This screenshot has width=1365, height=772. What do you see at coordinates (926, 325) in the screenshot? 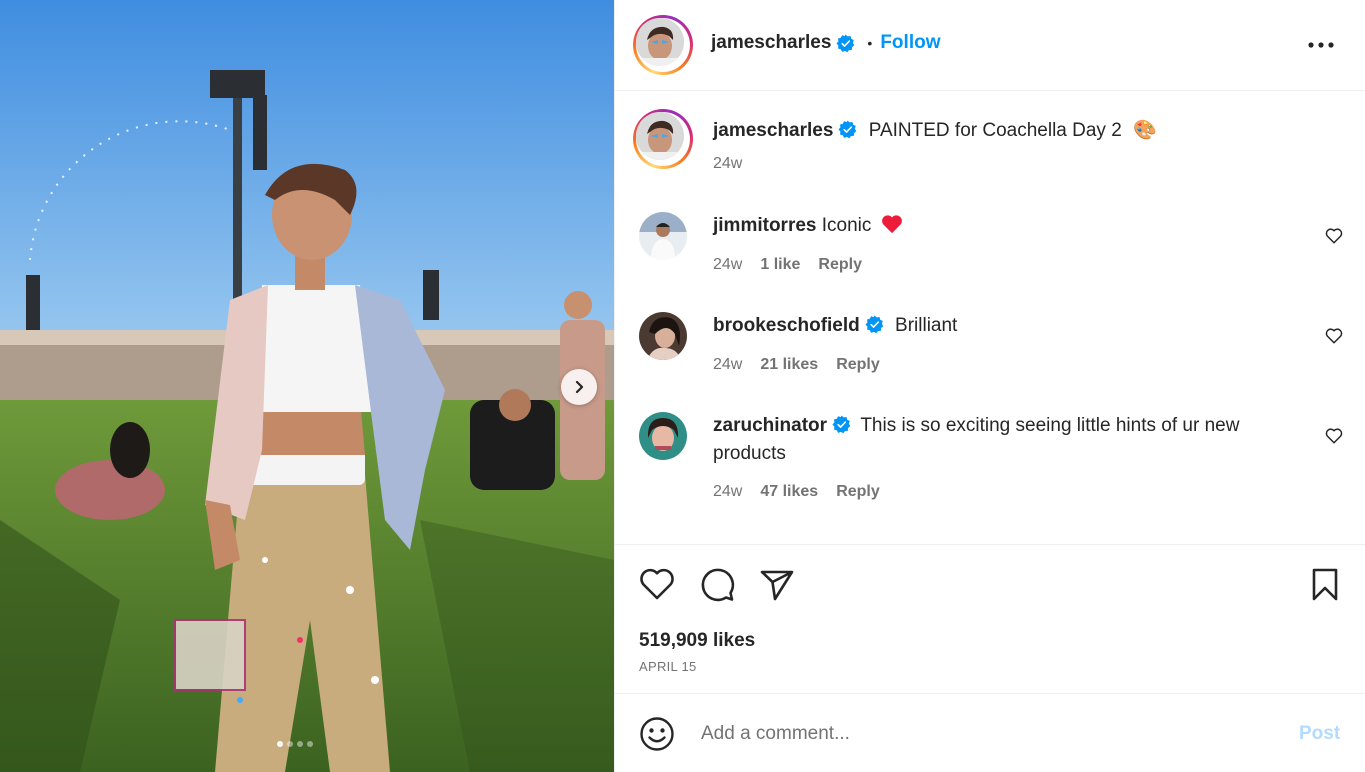
I see `comment-body: Brilliant` at bounding box center [926, 325].